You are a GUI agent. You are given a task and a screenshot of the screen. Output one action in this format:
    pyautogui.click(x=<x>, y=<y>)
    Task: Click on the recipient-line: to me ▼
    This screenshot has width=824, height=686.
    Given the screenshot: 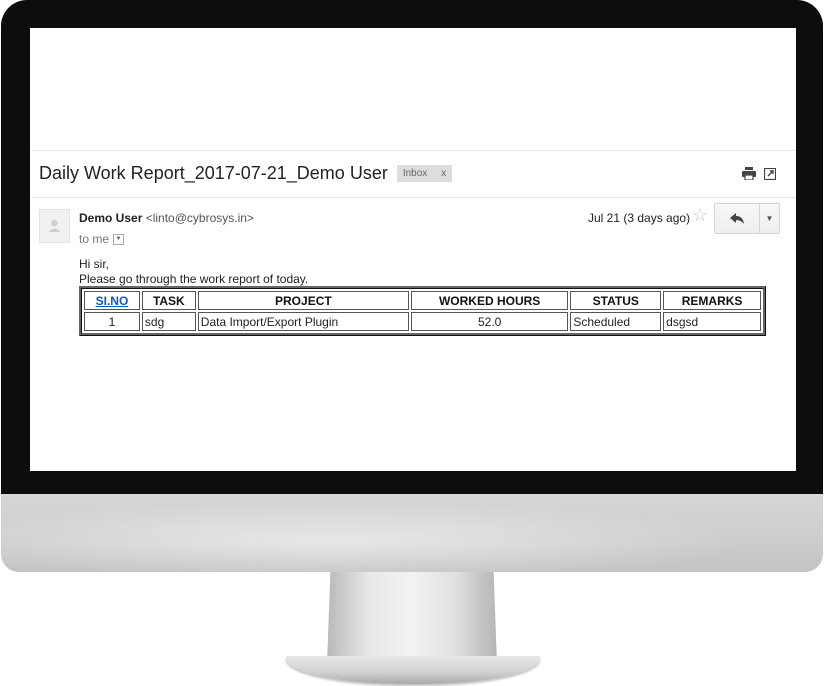 What is the action you would take?
    pyautogui.click(x=102, y=239)
    